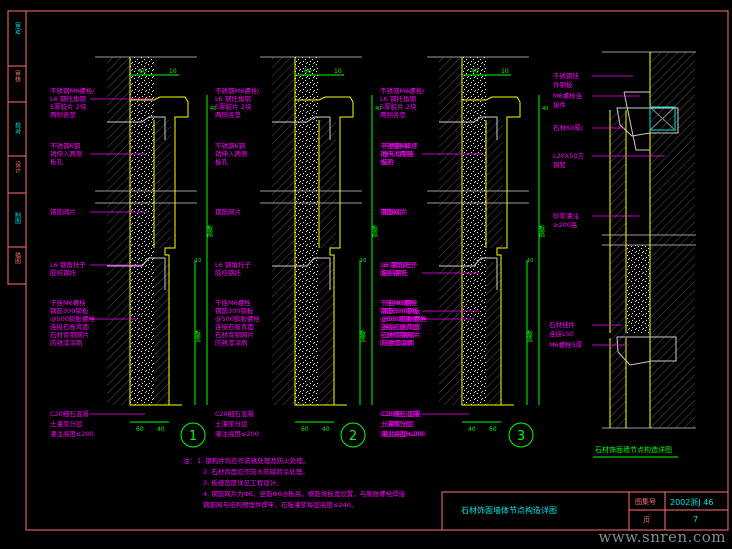 The height and width of the screenshot is (549, 732). What do you see at coordinates (646, 520) in the screenshot?
I see `page-label: 页` at bounding box center [646, 520].